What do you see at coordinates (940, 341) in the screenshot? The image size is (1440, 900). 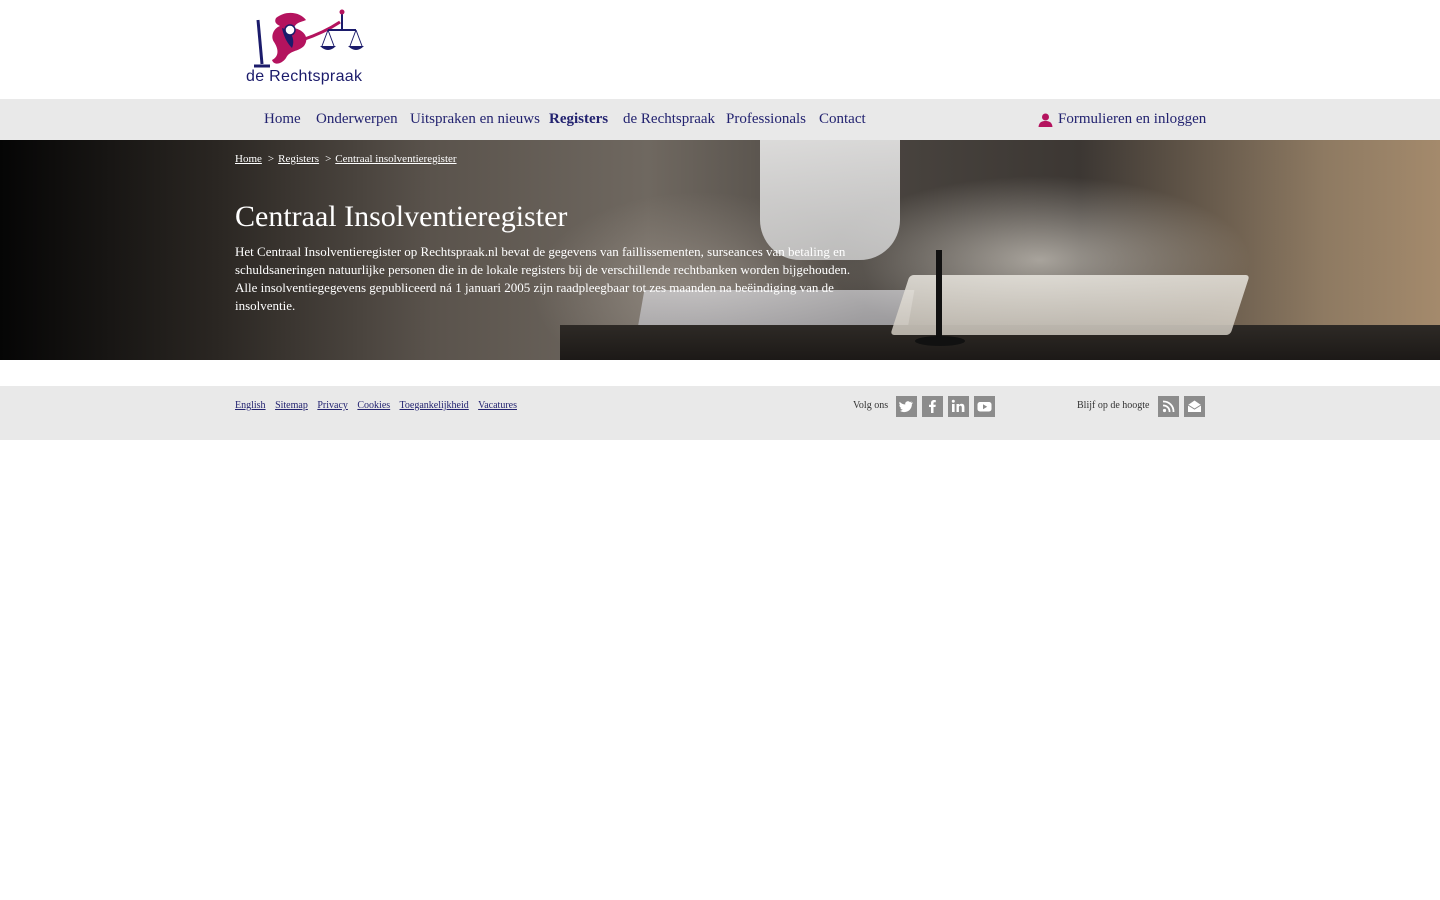 I see `hero-photo-microphone-base` at bounding box center [940, 341].